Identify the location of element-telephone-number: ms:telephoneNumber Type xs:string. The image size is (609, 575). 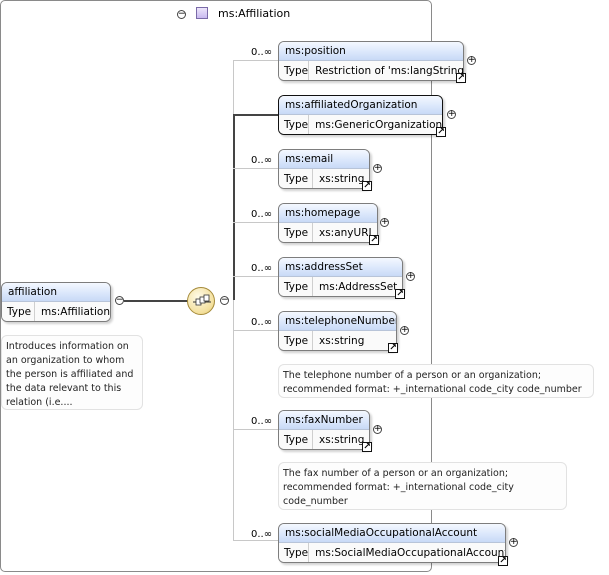
(337, 331).